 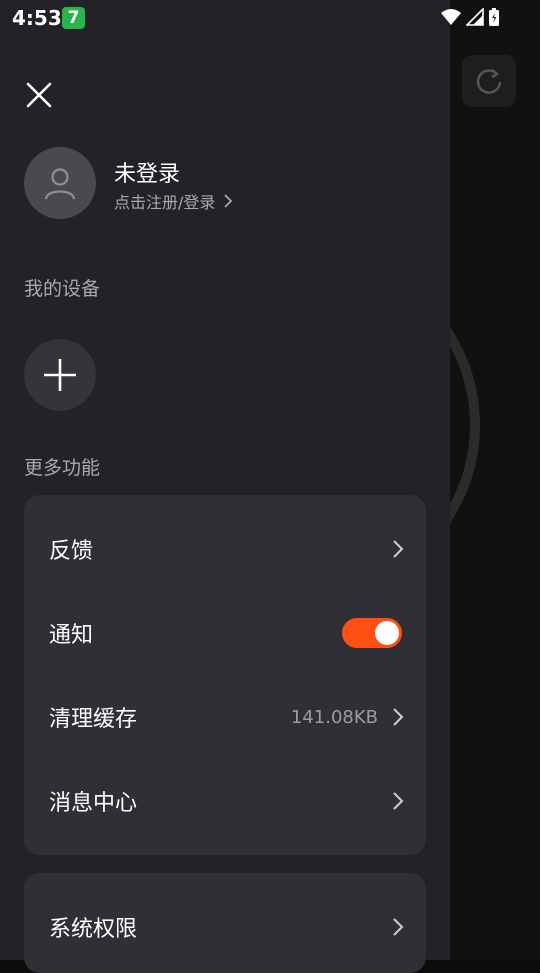 What do you see at coordinates (93, 929) in the screenshot?
I see `row-label: 系统权限` at bounding box center [93, 929].